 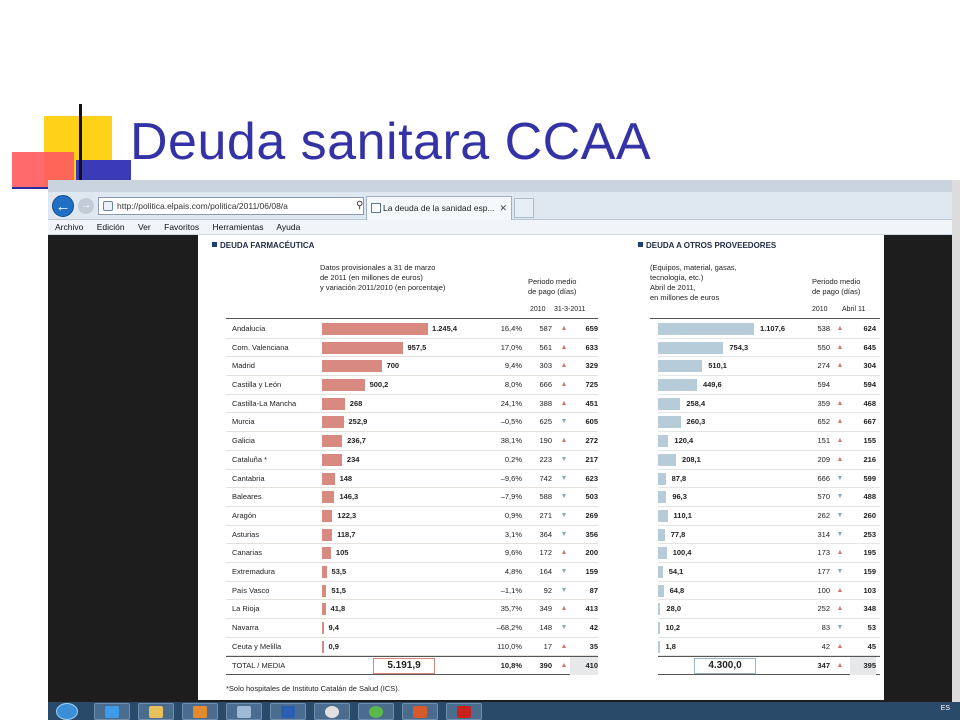 What do you see at coordinates (945, 708) in the screenshot?
I see `language-indicator: ES` at bounding box center [945, 708].